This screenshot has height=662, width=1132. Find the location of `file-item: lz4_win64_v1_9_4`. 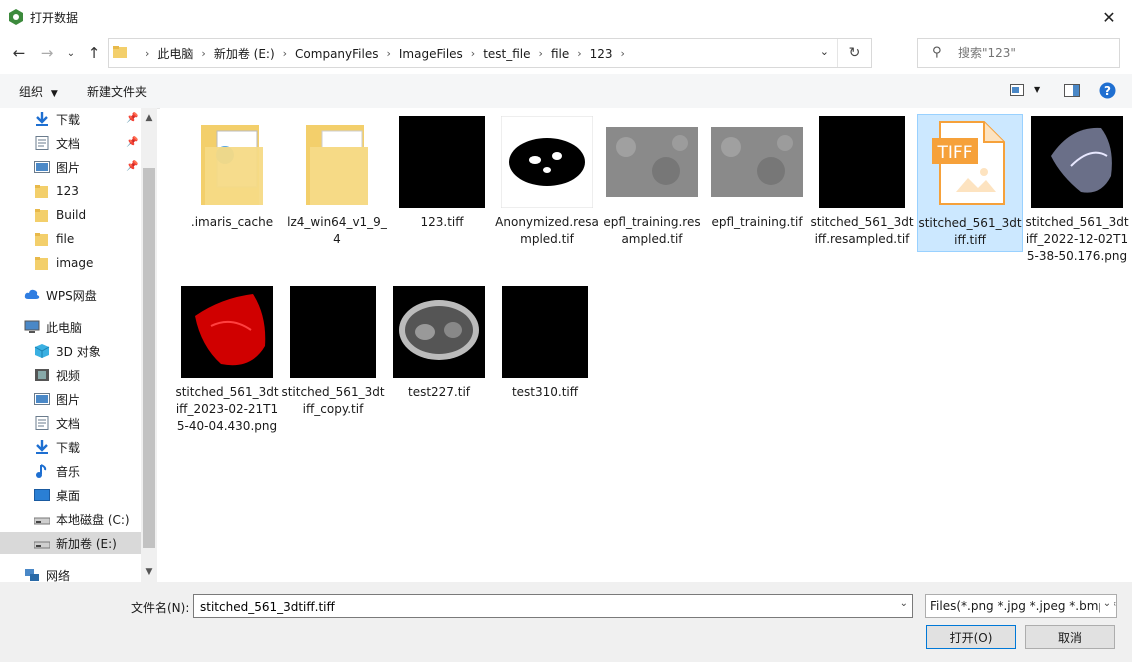

file-item: lz4_win64_v1_9_4 is located at coordinates (337, 181).